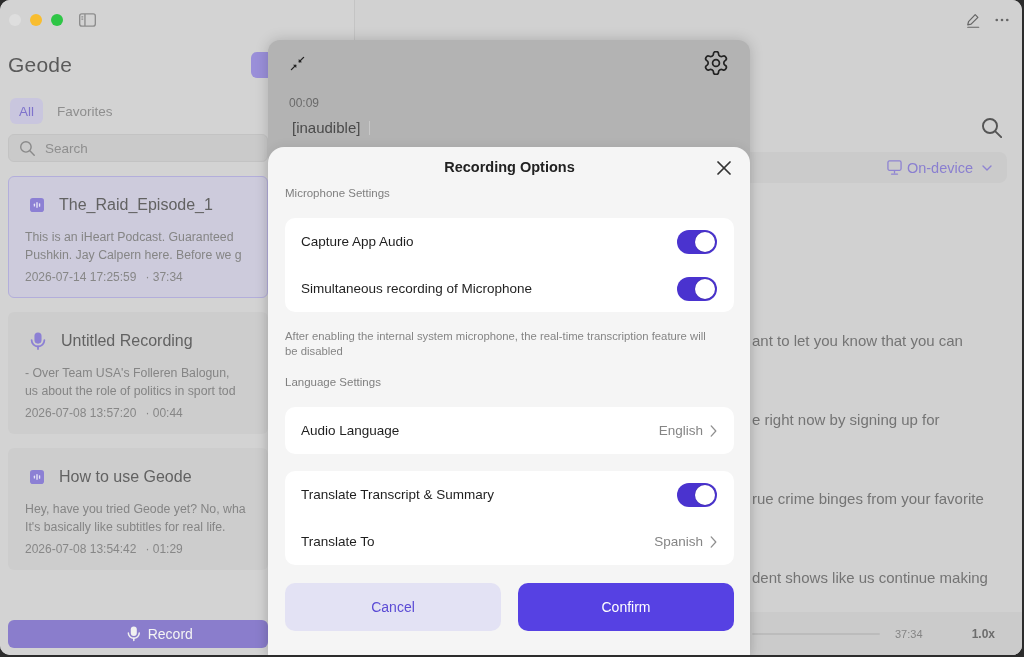  Describe the element at coordinates (125, 477) in the screenshot. I see `recording-title: How to use Geode` at that location.